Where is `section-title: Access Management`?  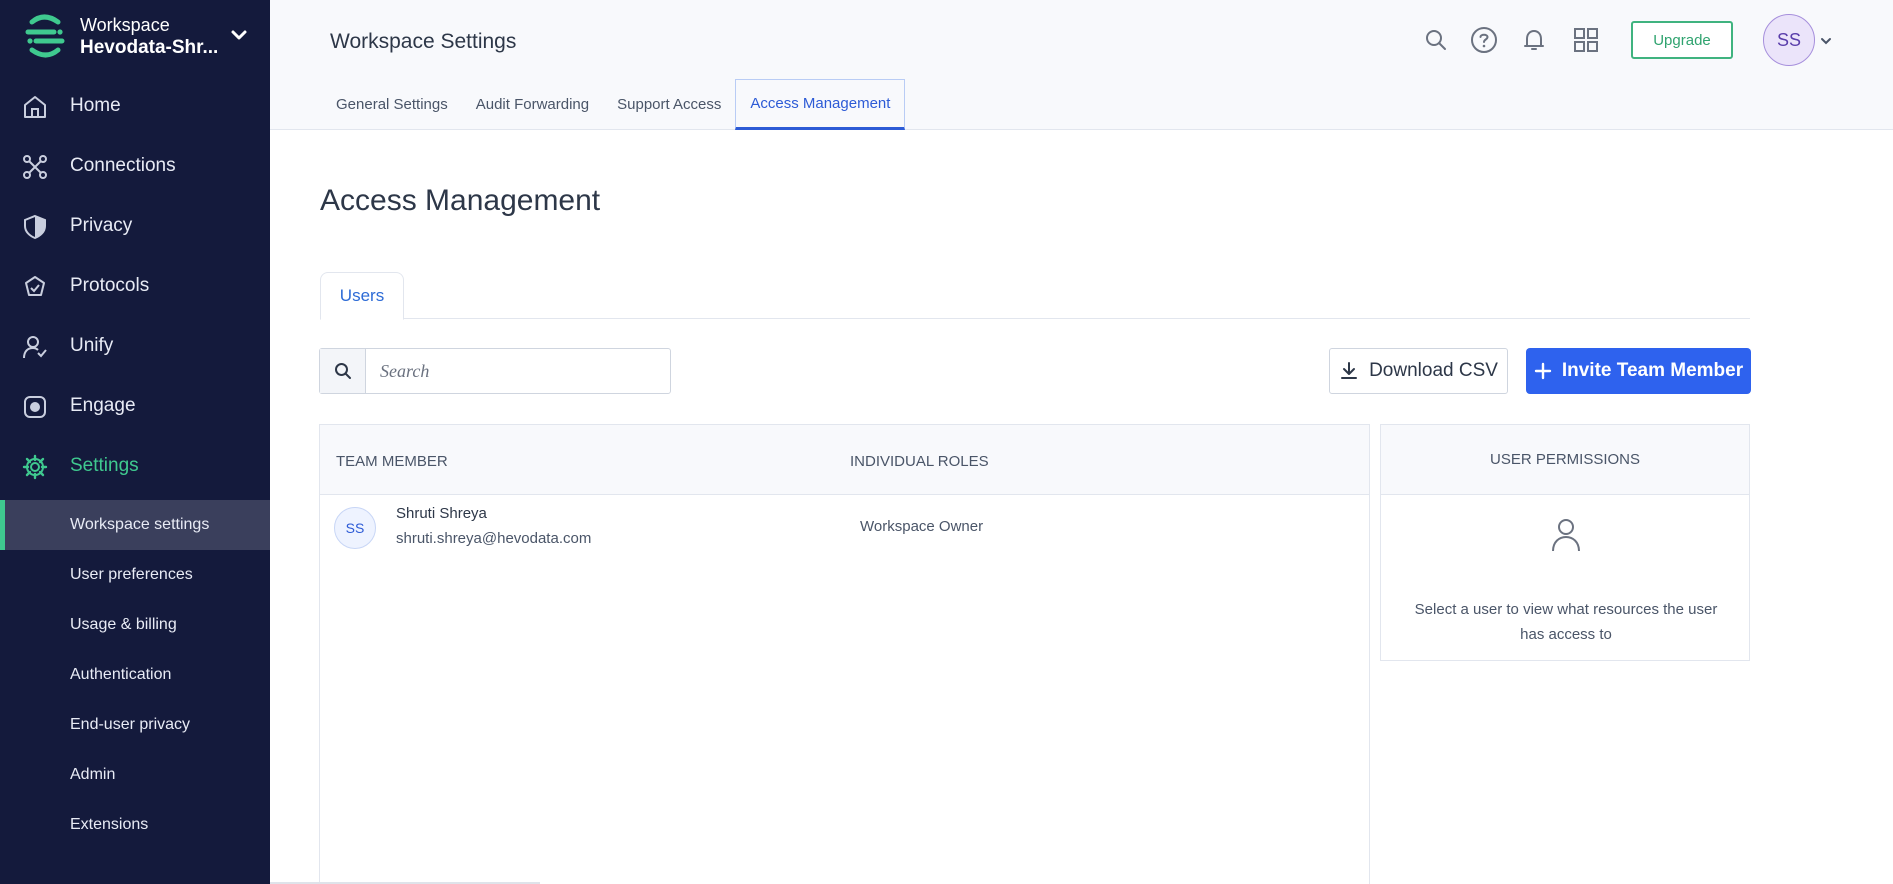
section-title: Access Management is located at coordinates (460, 200).